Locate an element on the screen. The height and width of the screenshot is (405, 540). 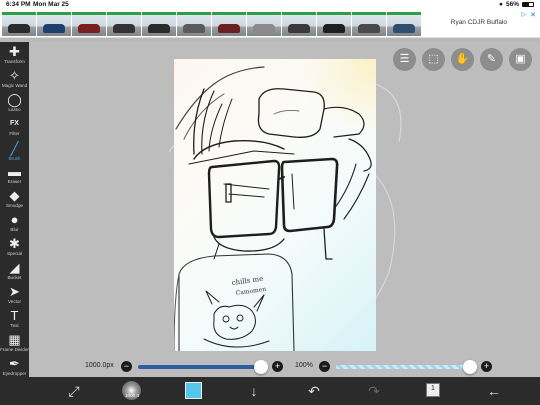
status-time: 6:34 PM is located at coordinates (18, 4).